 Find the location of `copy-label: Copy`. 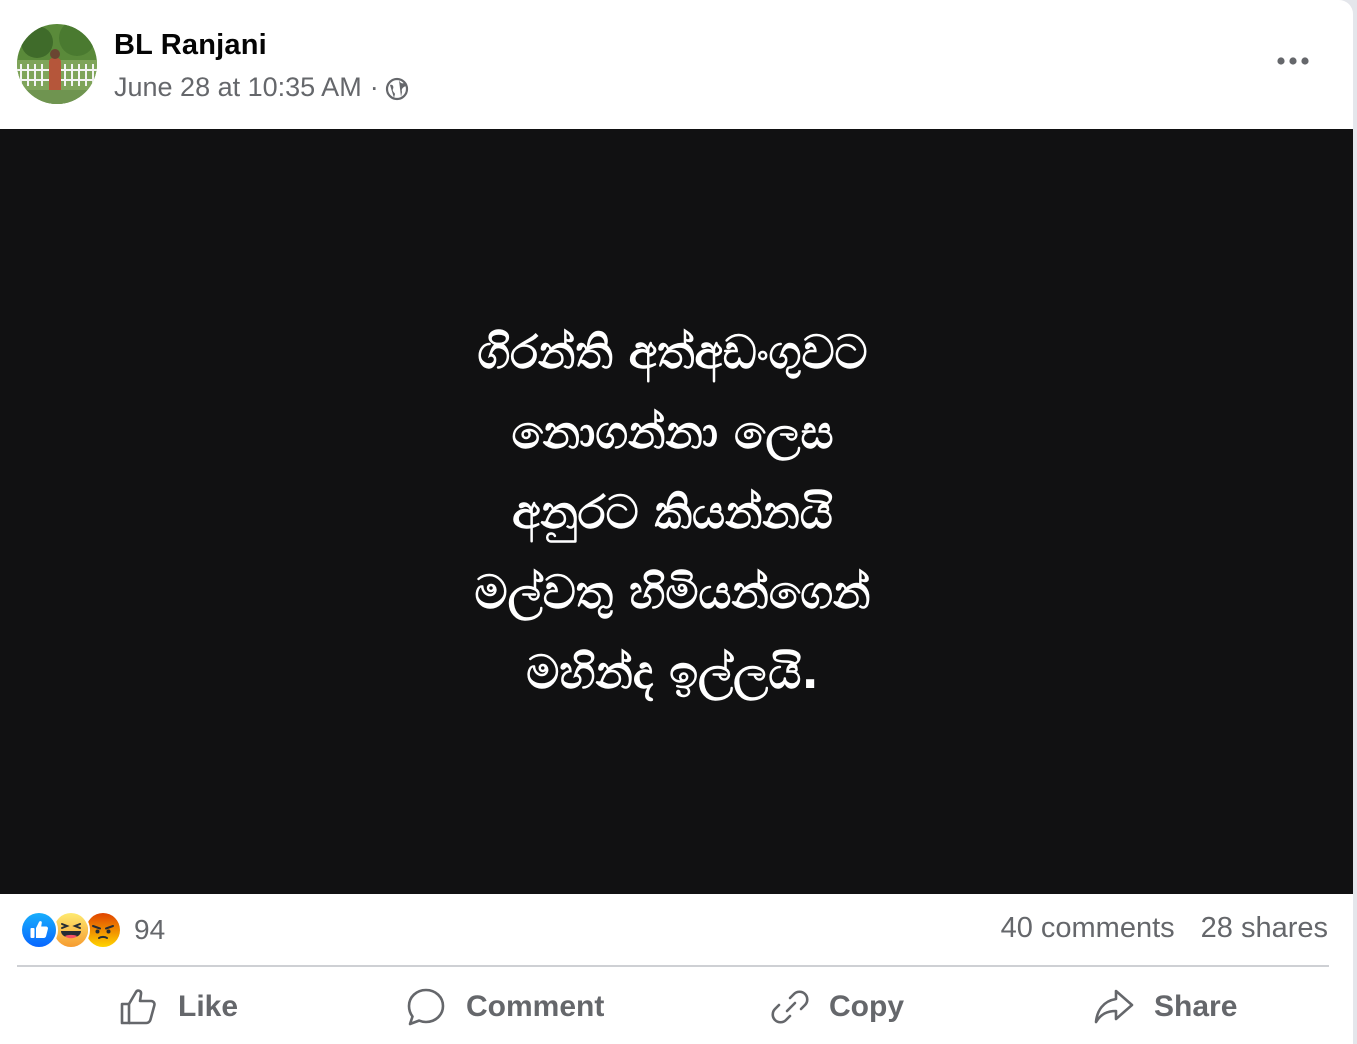

copy-label: Copy is located at coordinates (866, 1006).